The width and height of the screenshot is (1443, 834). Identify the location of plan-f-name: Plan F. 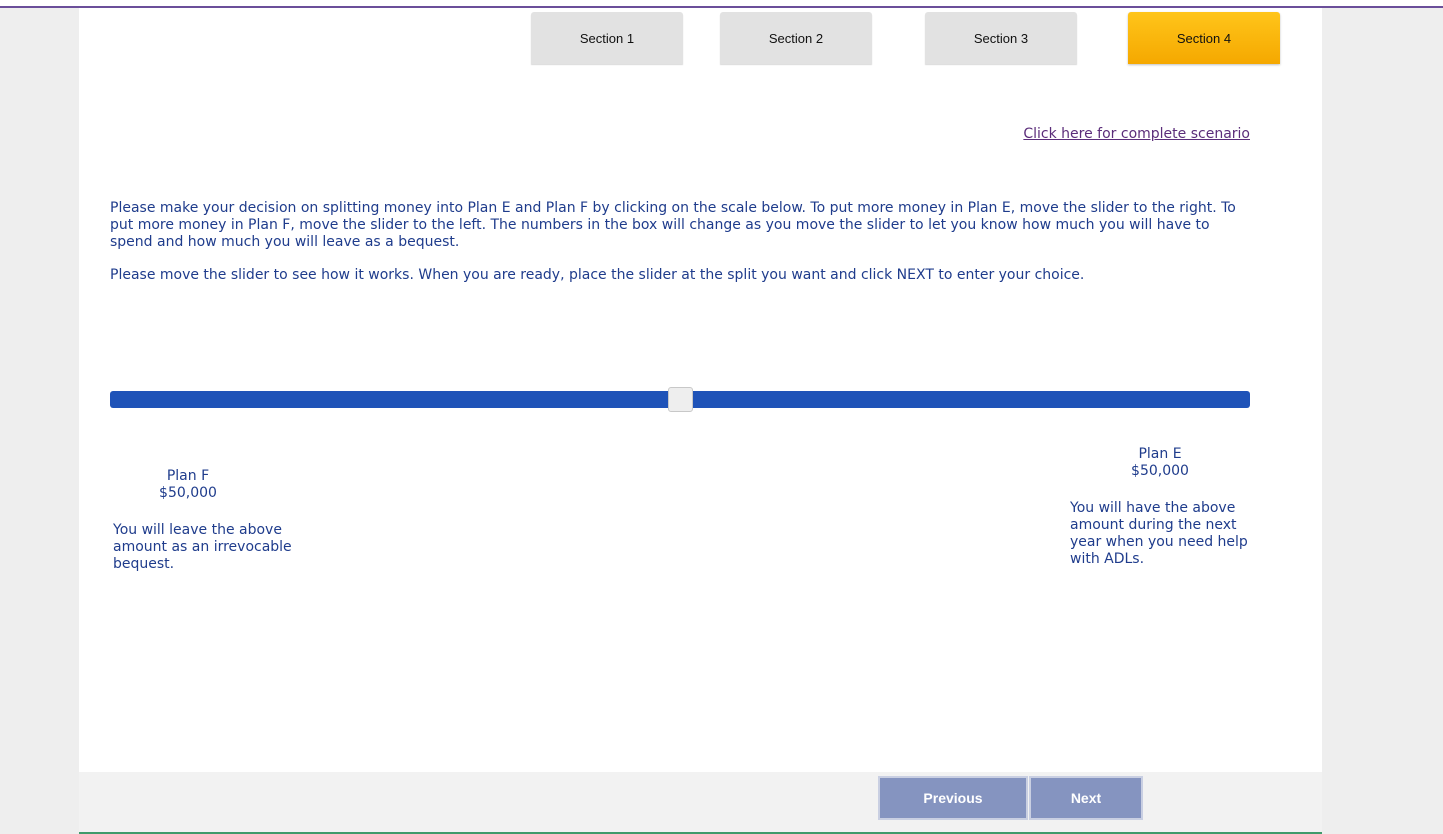
(188, 476).